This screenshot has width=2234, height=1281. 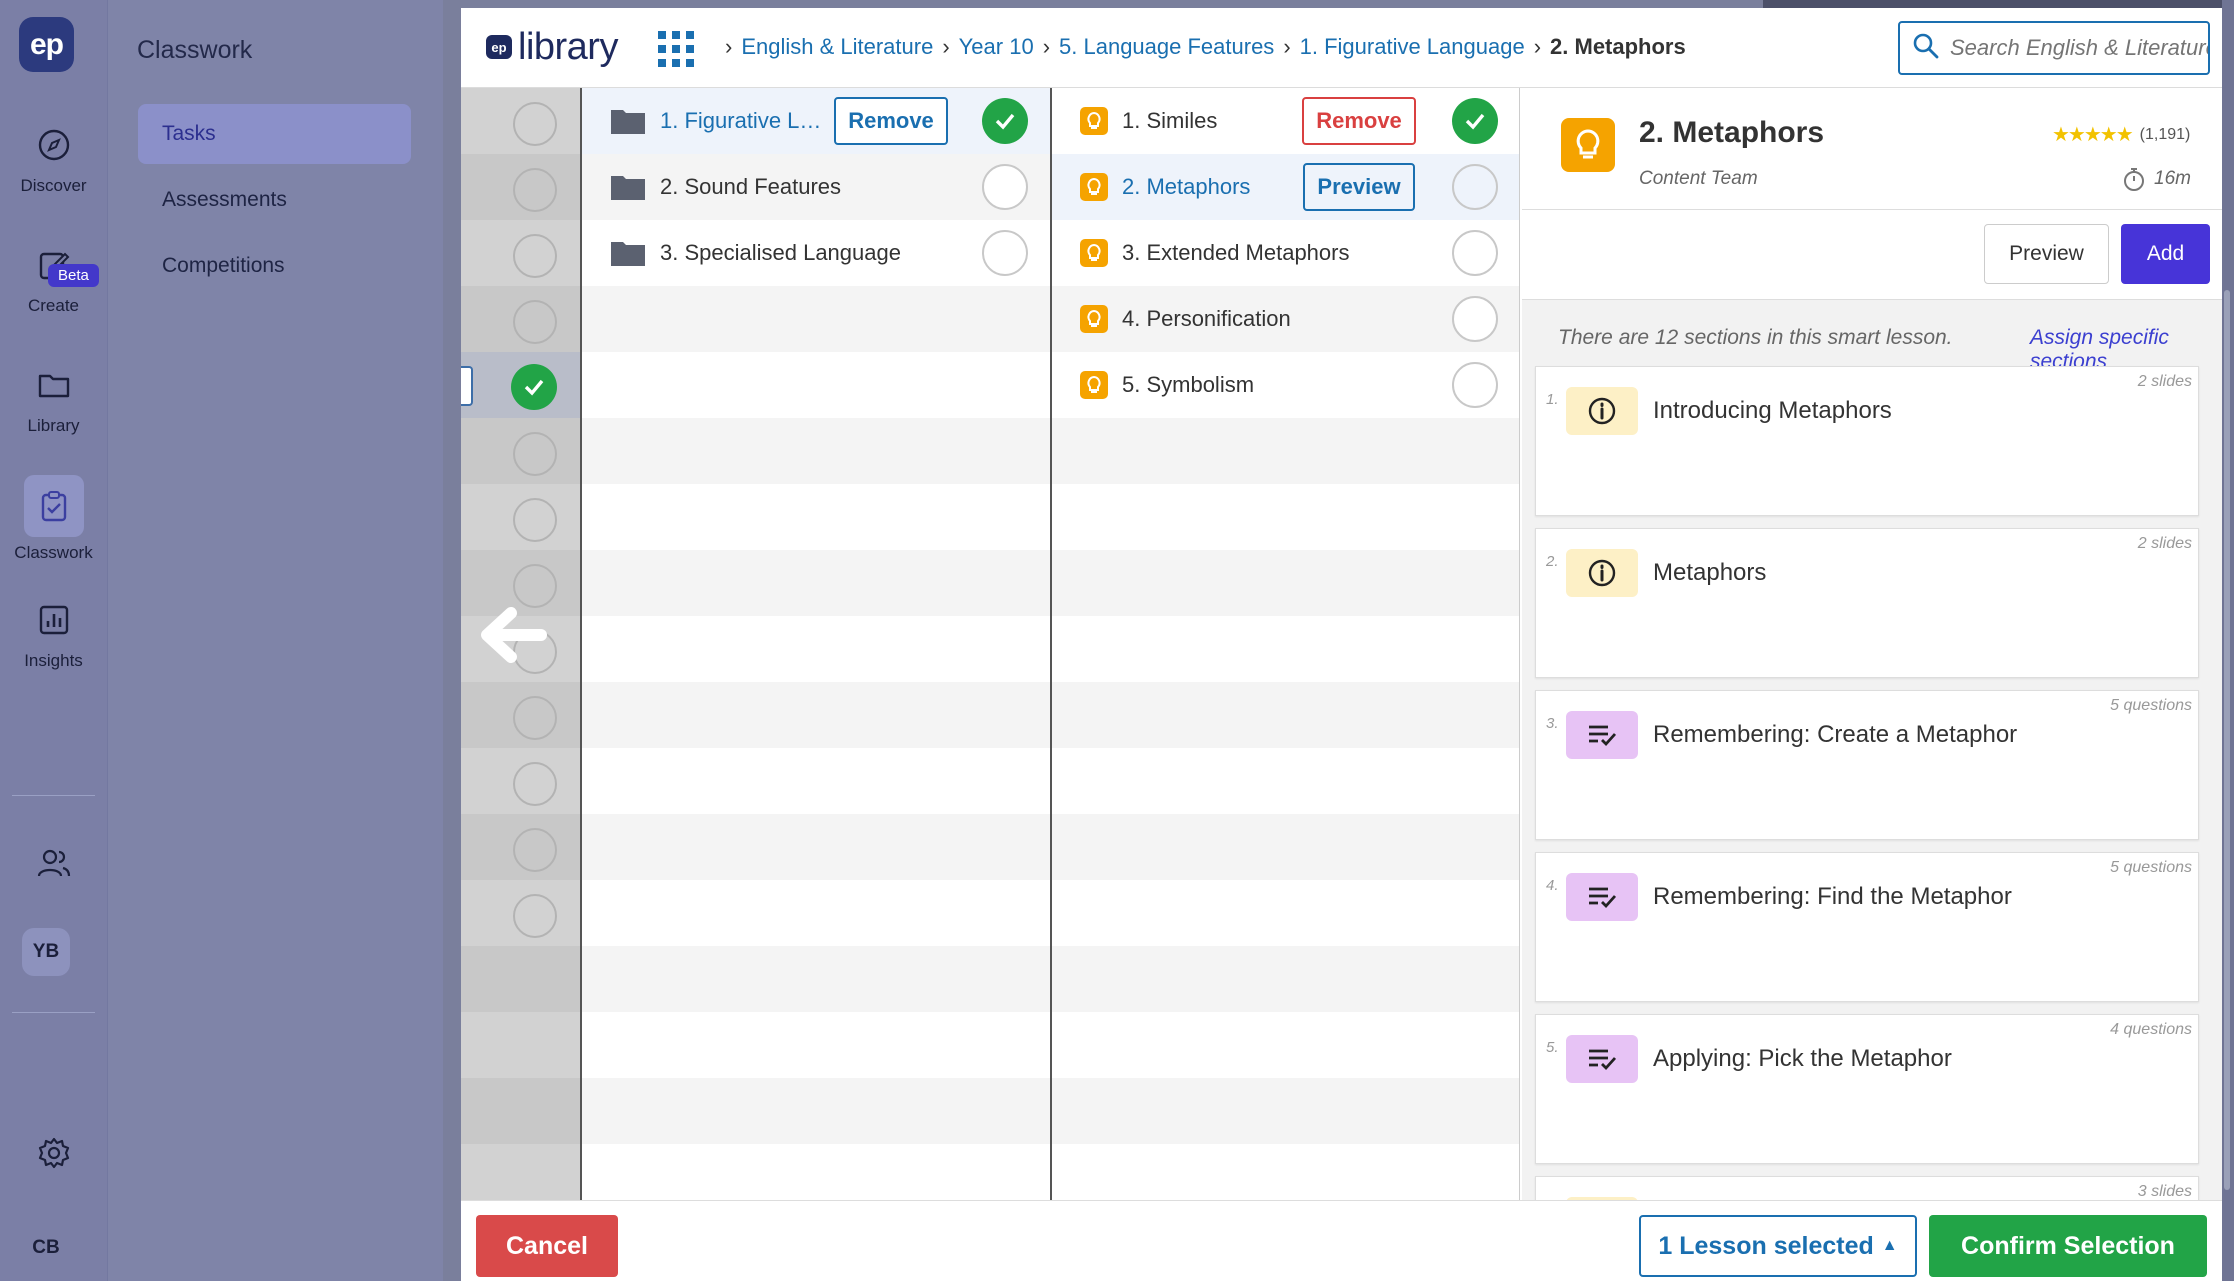 I want to click on list-item: 5. Symbolism, so click(x=1285, y=385).